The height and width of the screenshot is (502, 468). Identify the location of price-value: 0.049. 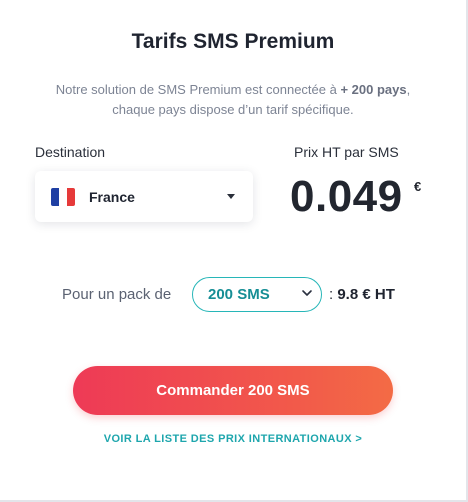
(346, 196).